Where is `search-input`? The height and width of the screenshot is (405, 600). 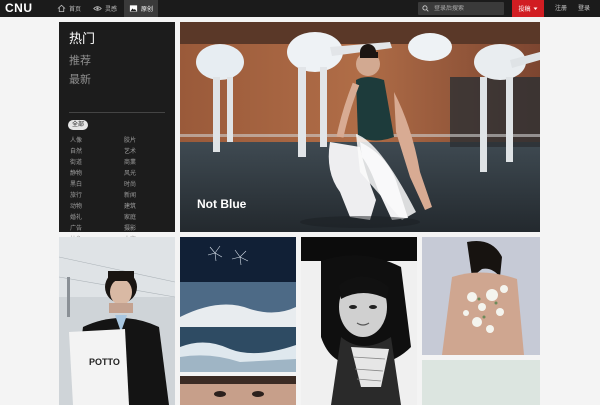 search-input is located at coordinates (467, 8).